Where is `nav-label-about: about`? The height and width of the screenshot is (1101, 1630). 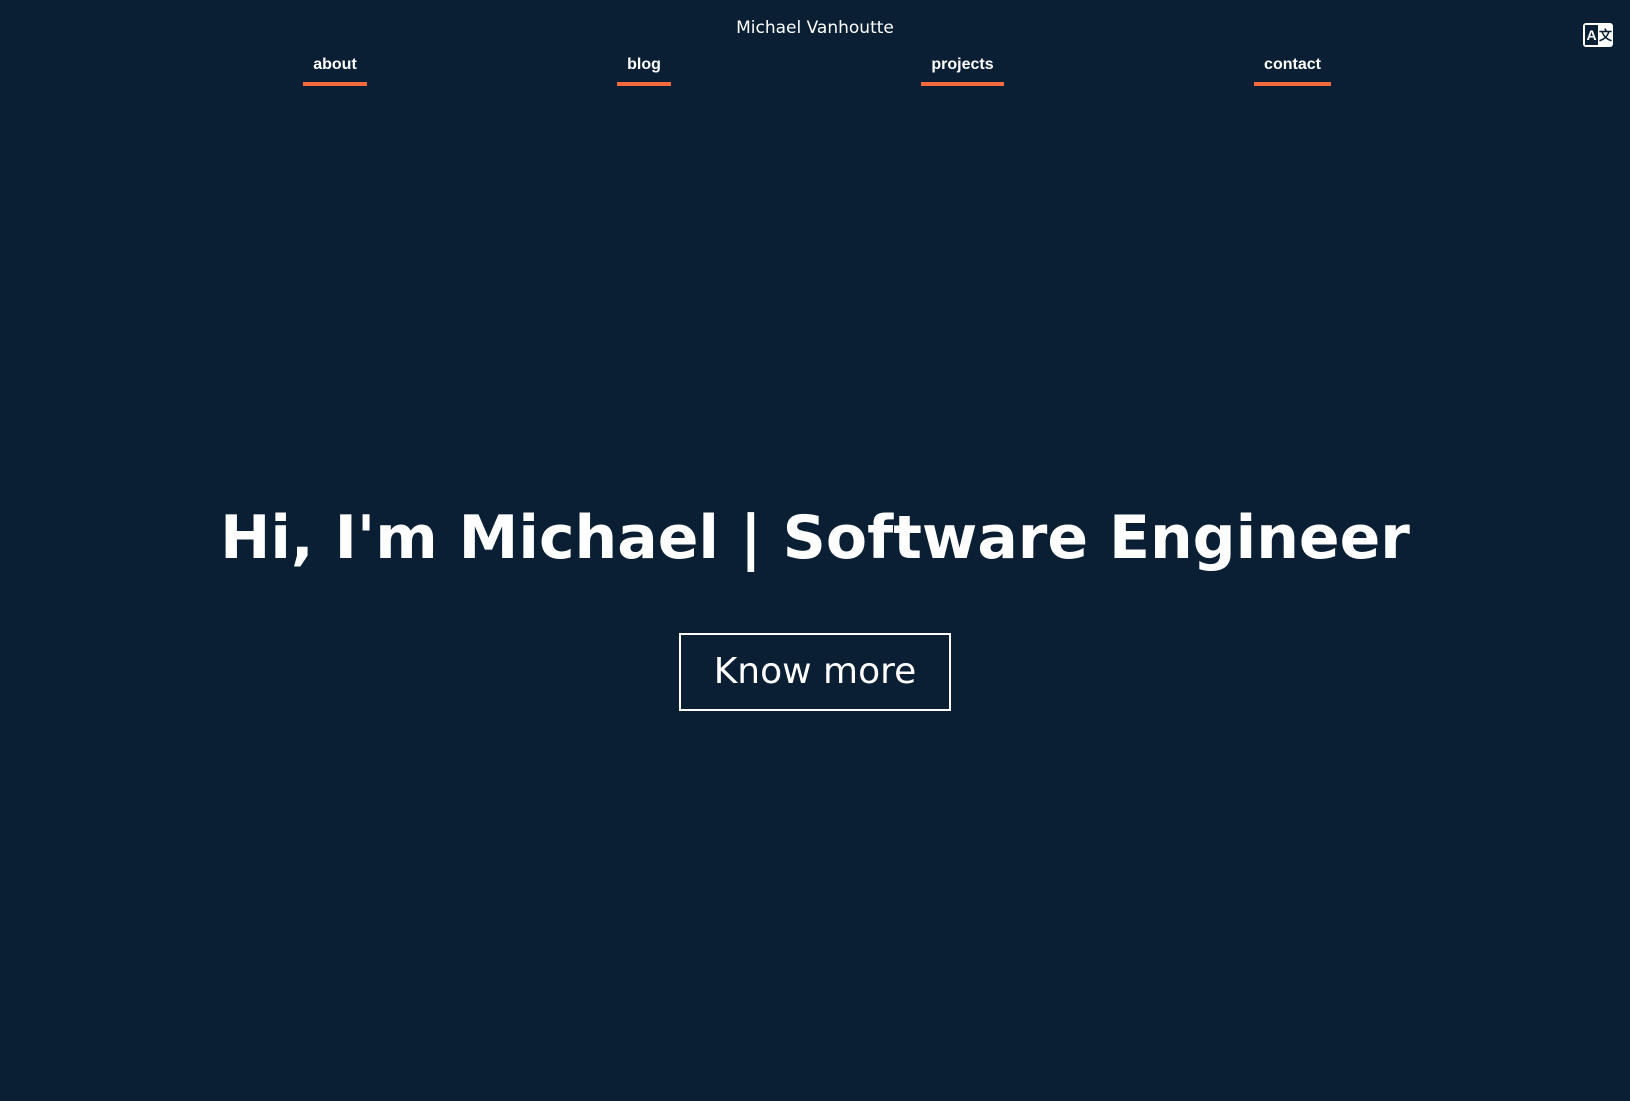
nav-label-about: about is located at coordinates (335, 64).